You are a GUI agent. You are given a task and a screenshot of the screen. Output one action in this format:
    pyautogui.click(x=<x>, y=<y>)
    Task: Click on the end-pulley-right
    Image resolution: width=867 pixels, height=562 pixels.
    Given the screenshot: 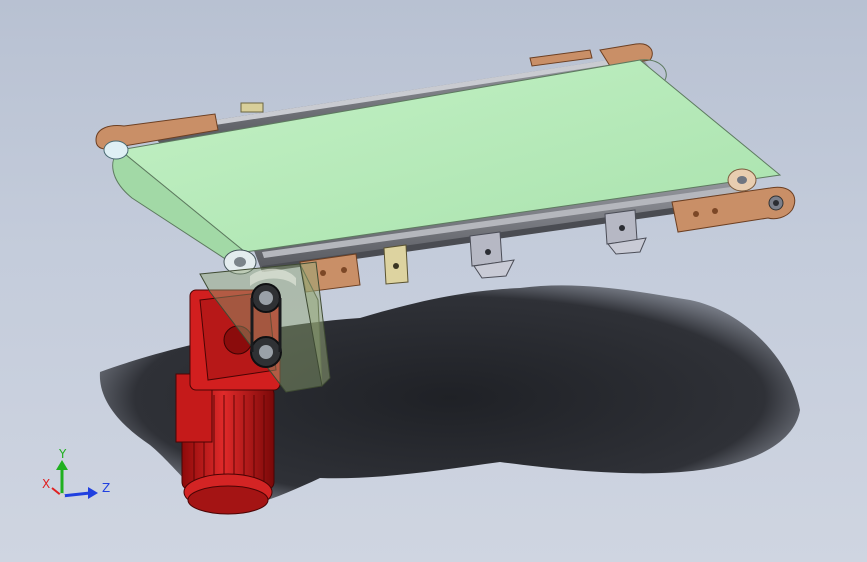 What is the action you would take?
    pyautogui.click(x=742, y=180)
    